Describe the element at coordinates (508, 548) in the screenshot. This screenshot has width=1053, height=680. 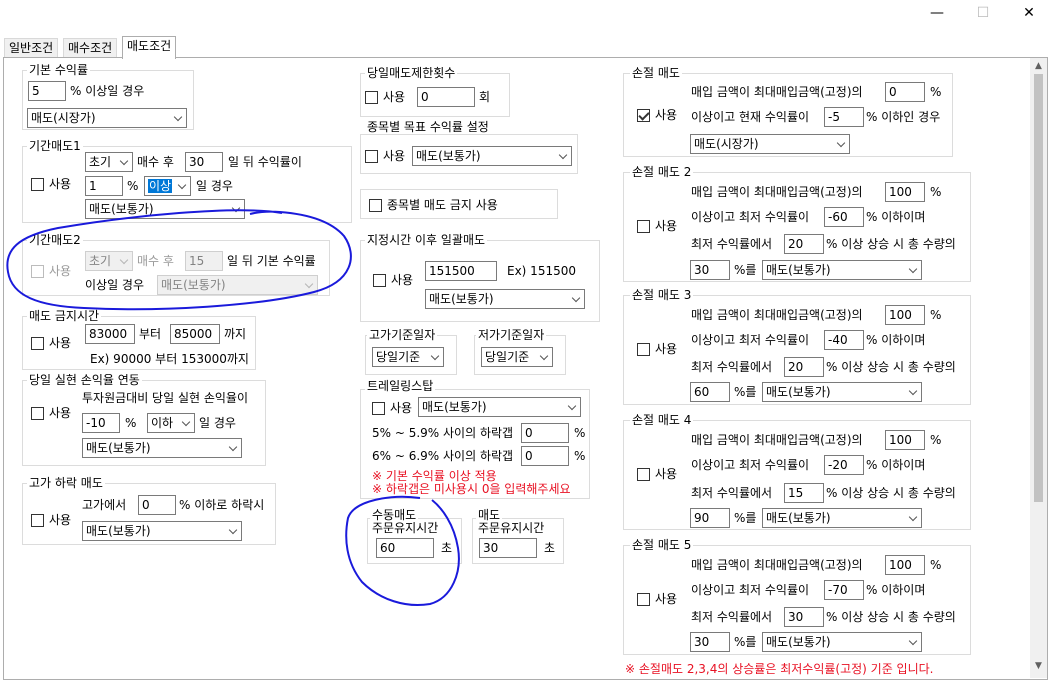
I see `sell-hold-input: 30` at that location.